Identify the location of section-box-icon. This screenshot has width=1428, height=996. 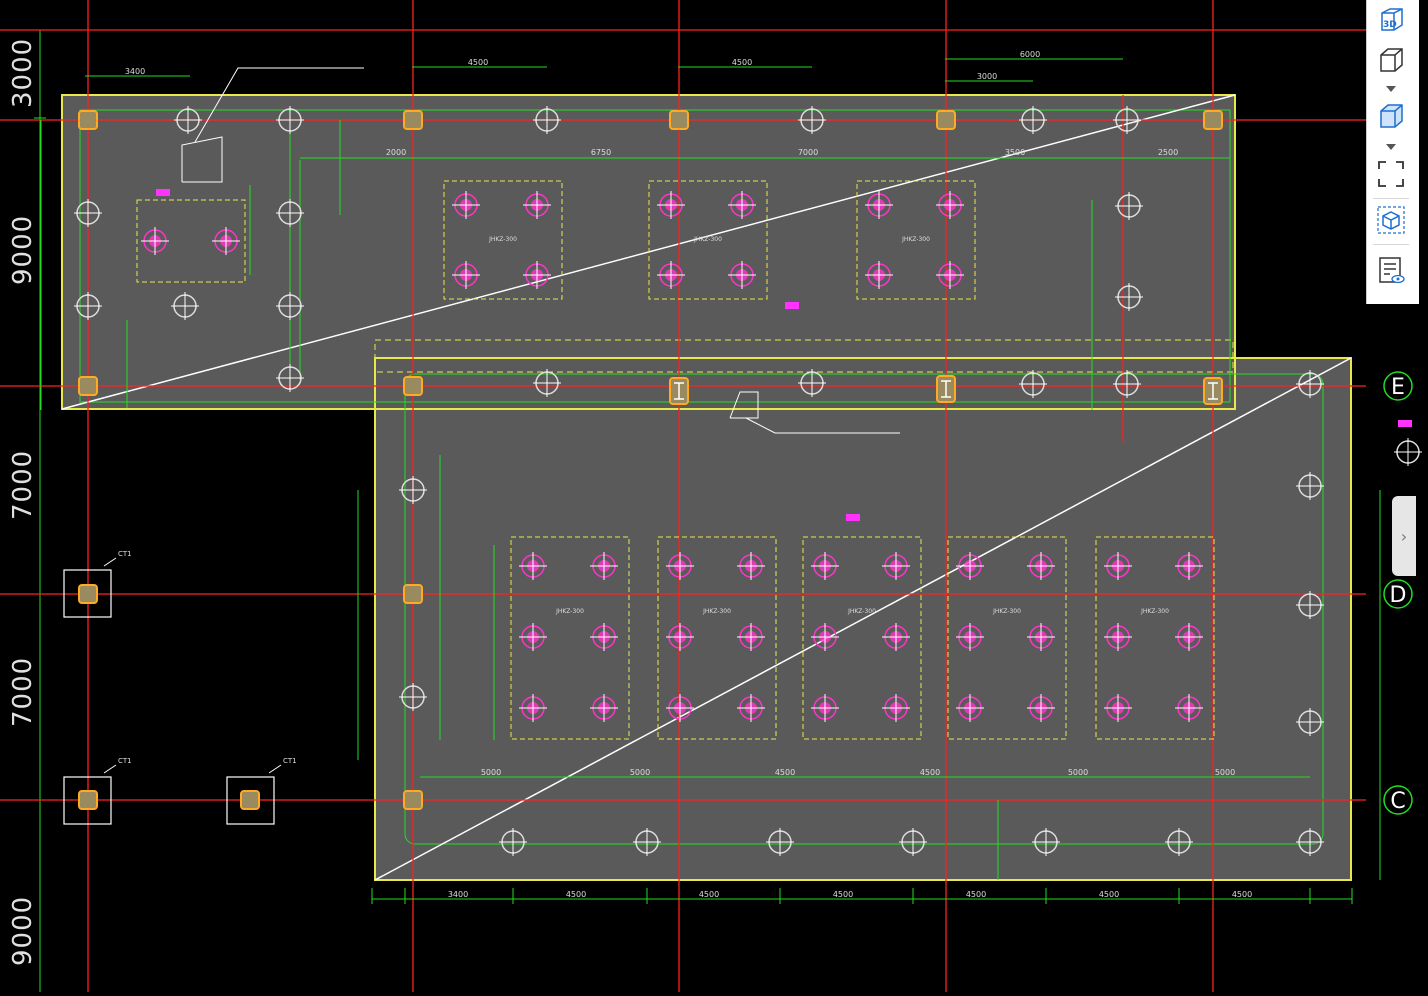
(1391, 220).